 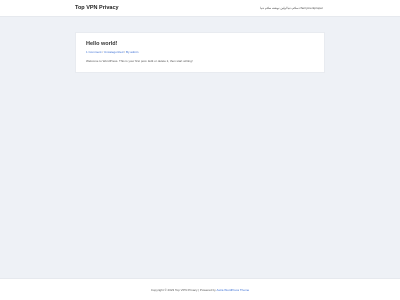 I want to click on post-meta: 1 Comment / Uncategorized / By admin, so click(x=112, y=52).